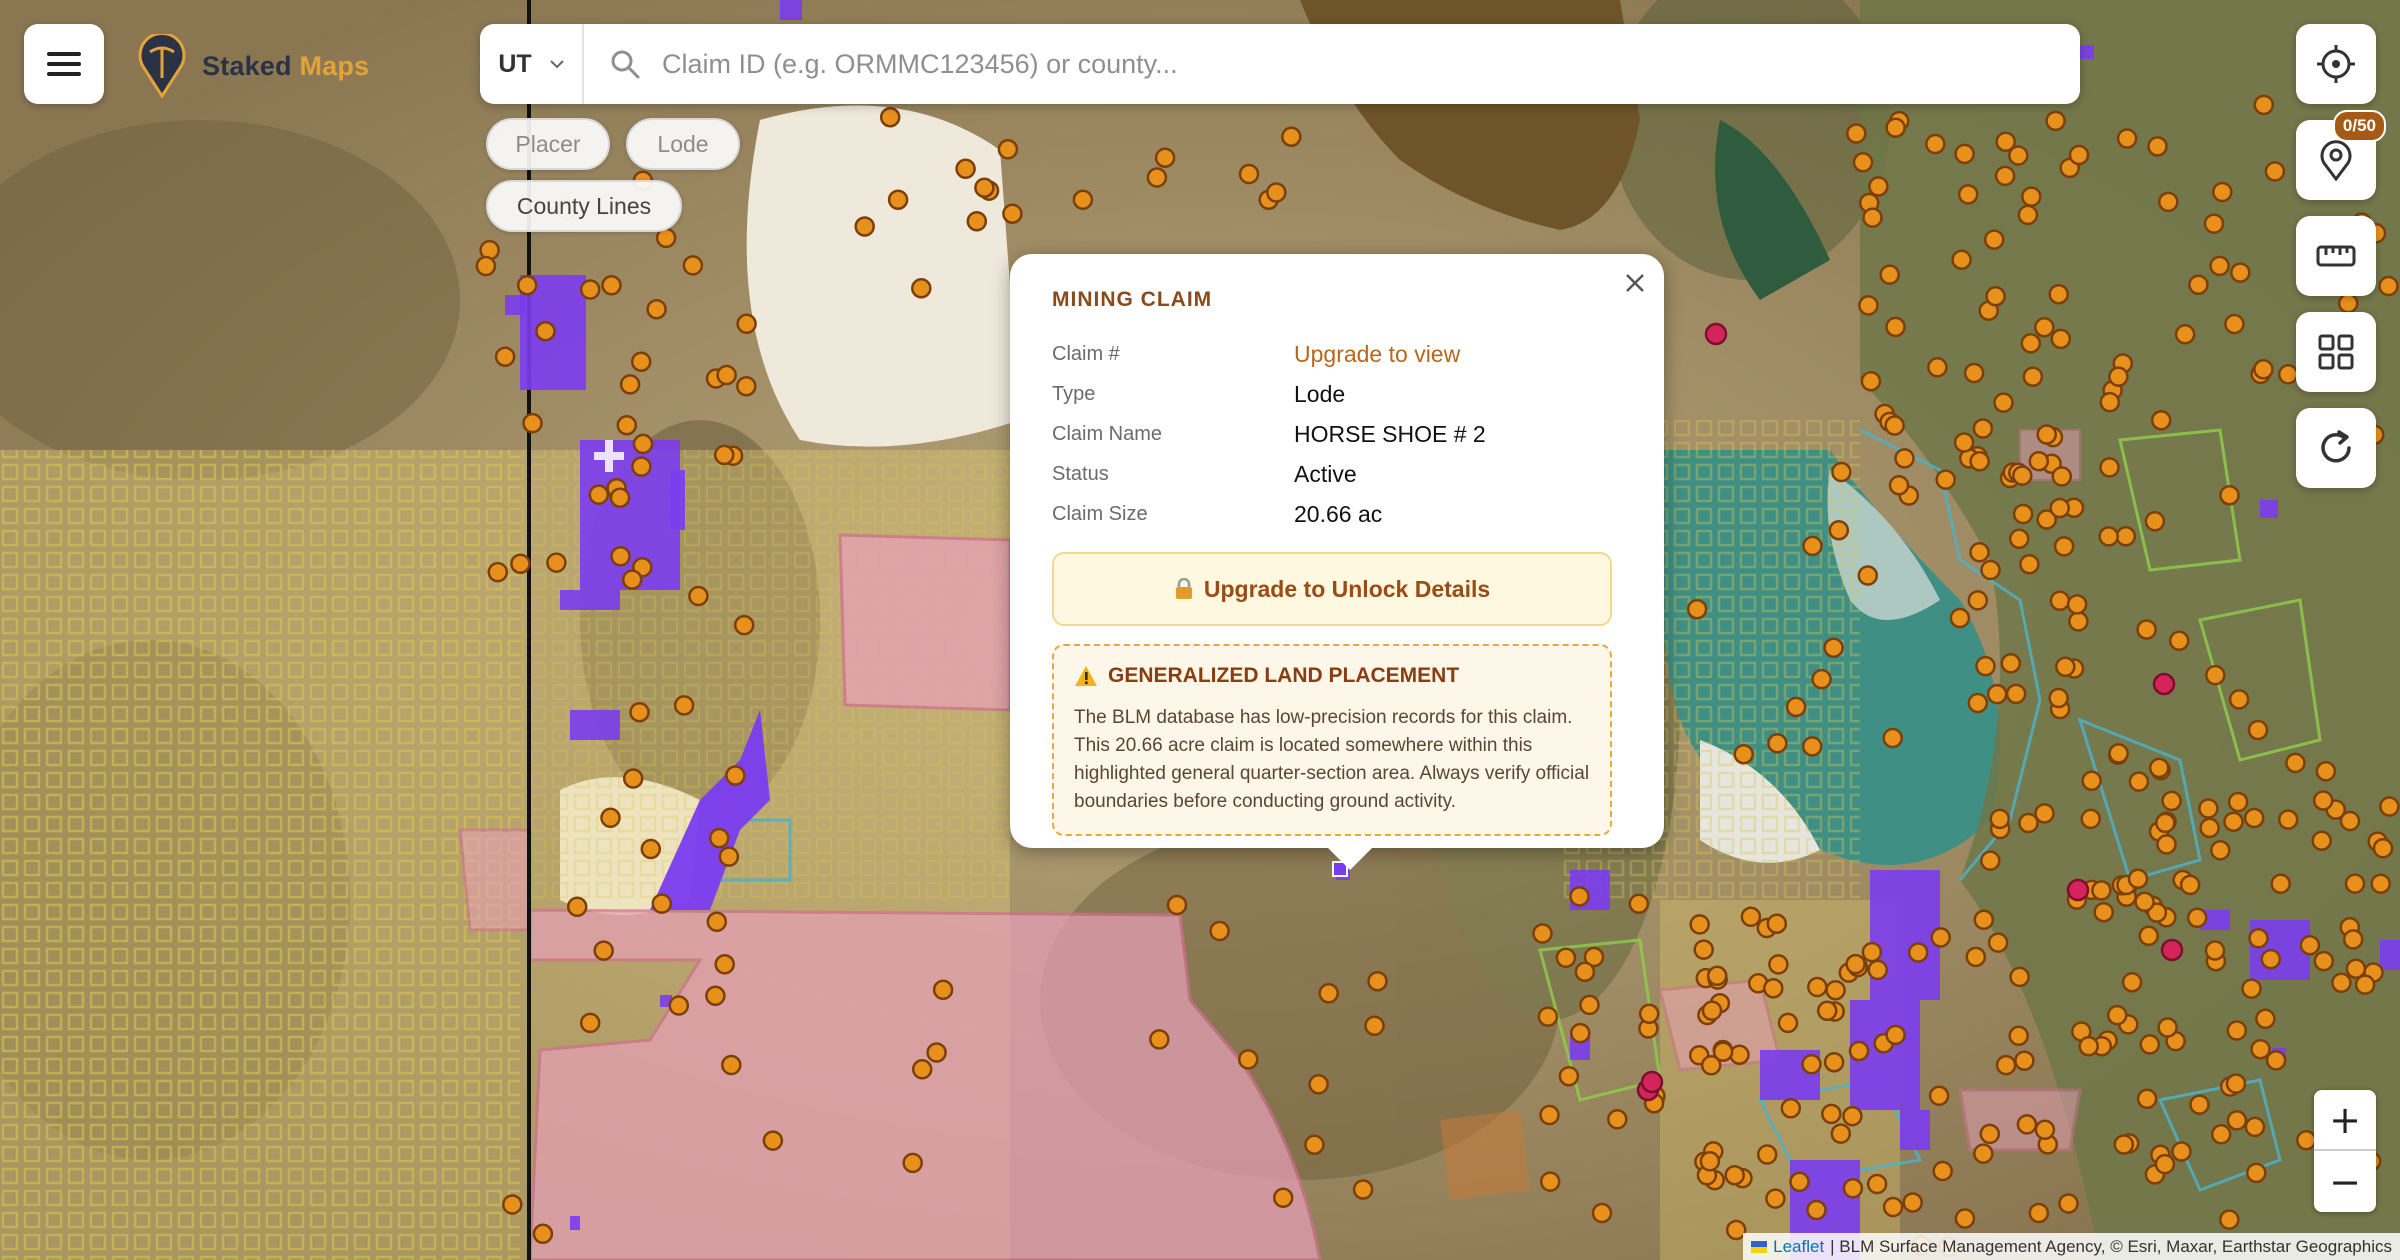  What do you see at coordinates (683, 144) in the screenshot?
I see `filter-lode-chip: Lode` at bounding box center [683, 144].